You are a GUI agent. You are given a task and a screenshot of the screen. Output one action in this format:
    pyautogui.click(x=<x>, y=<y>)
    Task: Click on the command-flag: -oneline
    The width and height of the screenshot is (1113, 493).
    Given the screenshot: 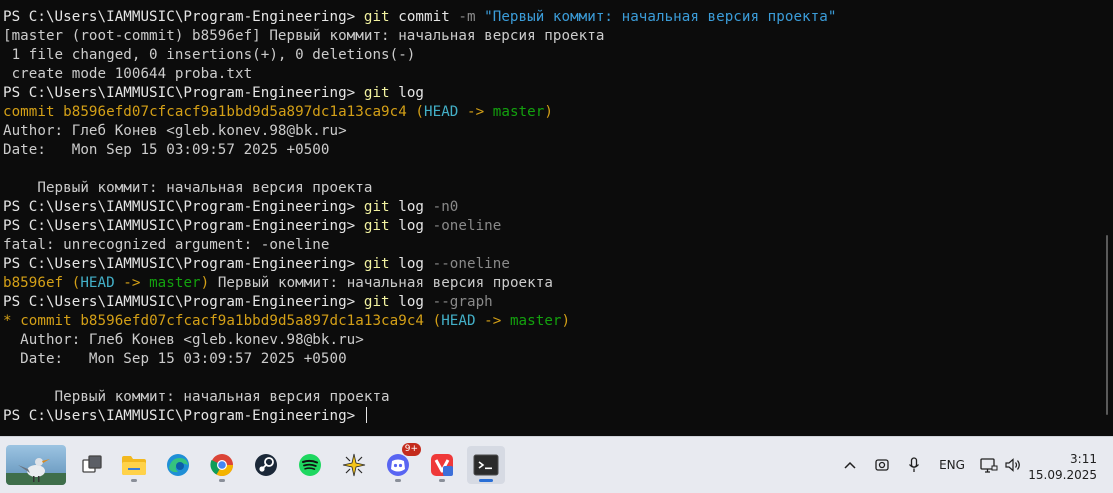 What is the action you would take?
    pyautogui.click(x=467, y=226)
    